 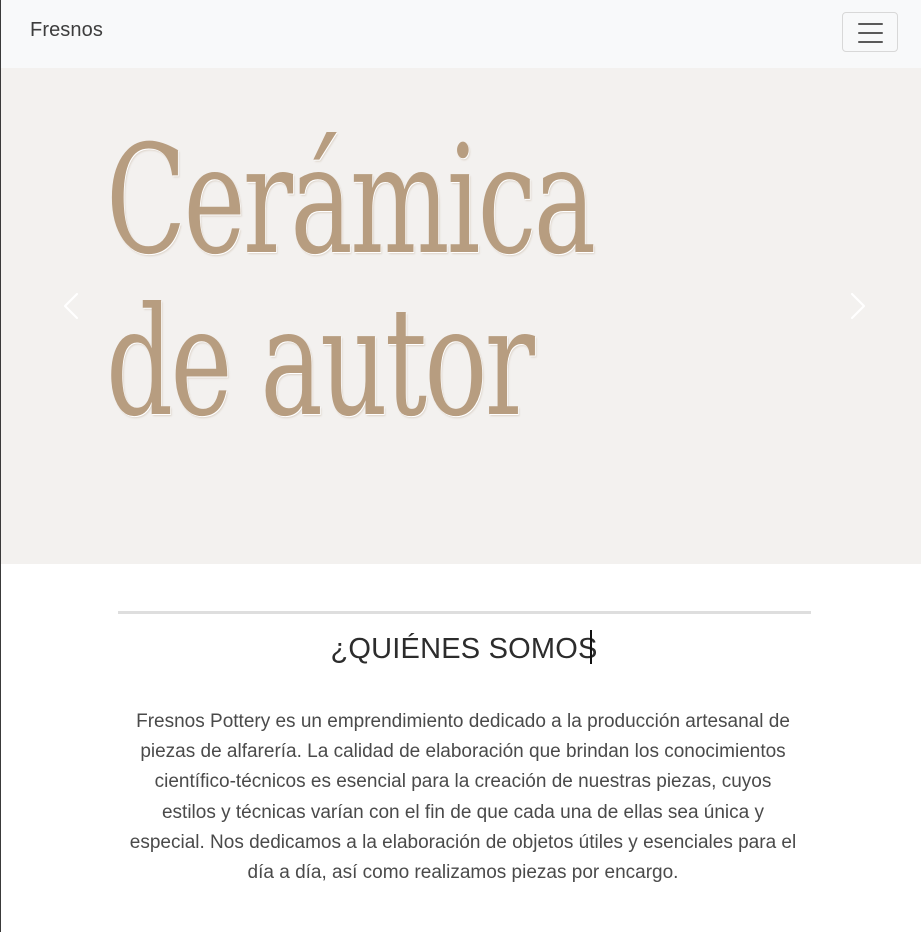 I want to click on carousel-next-button, so click(x=857, y=306).